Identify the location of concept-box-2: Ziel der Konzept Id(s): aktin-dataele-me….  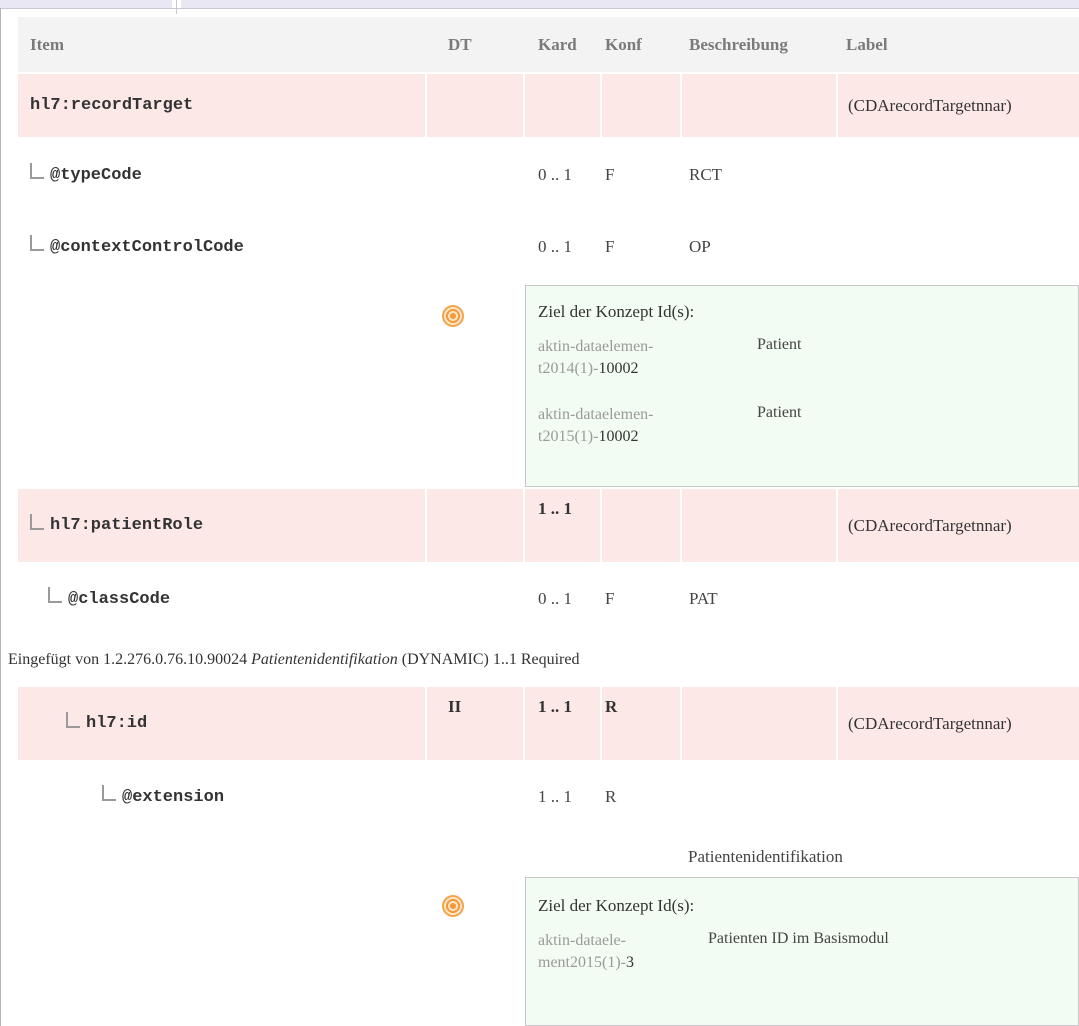
(802, 951).